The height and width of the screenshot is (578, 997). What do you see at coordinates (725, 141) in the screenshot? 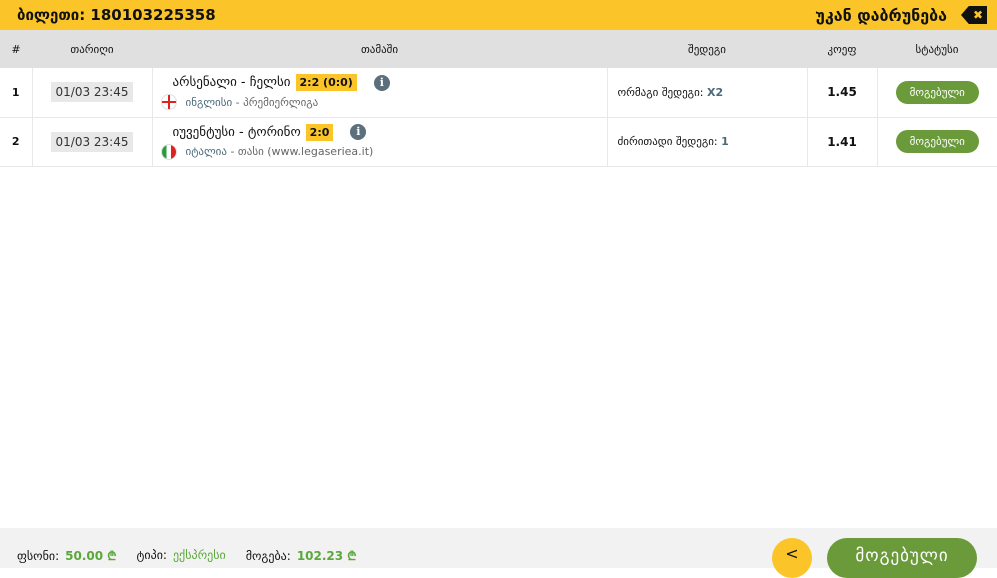
I see `result-value: 1` at bounding box center [725, 141].